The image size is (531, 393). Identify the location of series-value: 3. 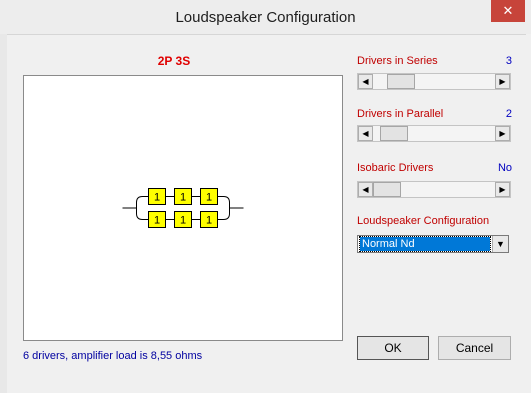
(508, 61).